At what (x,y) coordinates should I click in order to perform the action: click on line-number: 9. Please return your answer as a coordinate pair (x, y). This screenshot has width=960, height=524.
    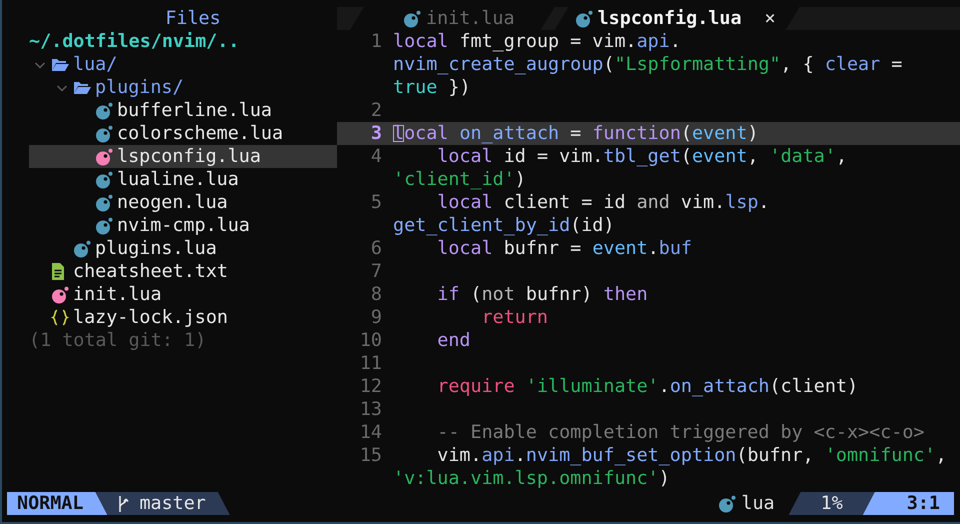
    Looking at the image, I should click on (376, 317).